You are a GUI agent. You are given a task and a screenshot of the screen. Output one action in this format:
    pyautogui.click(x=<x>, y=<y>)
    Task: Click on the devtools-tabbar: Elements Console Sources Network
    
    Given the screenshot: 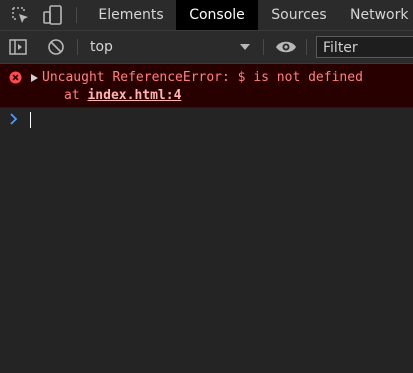 What is the action you would take?
    pyautogui.click(x=206, y=15)
    